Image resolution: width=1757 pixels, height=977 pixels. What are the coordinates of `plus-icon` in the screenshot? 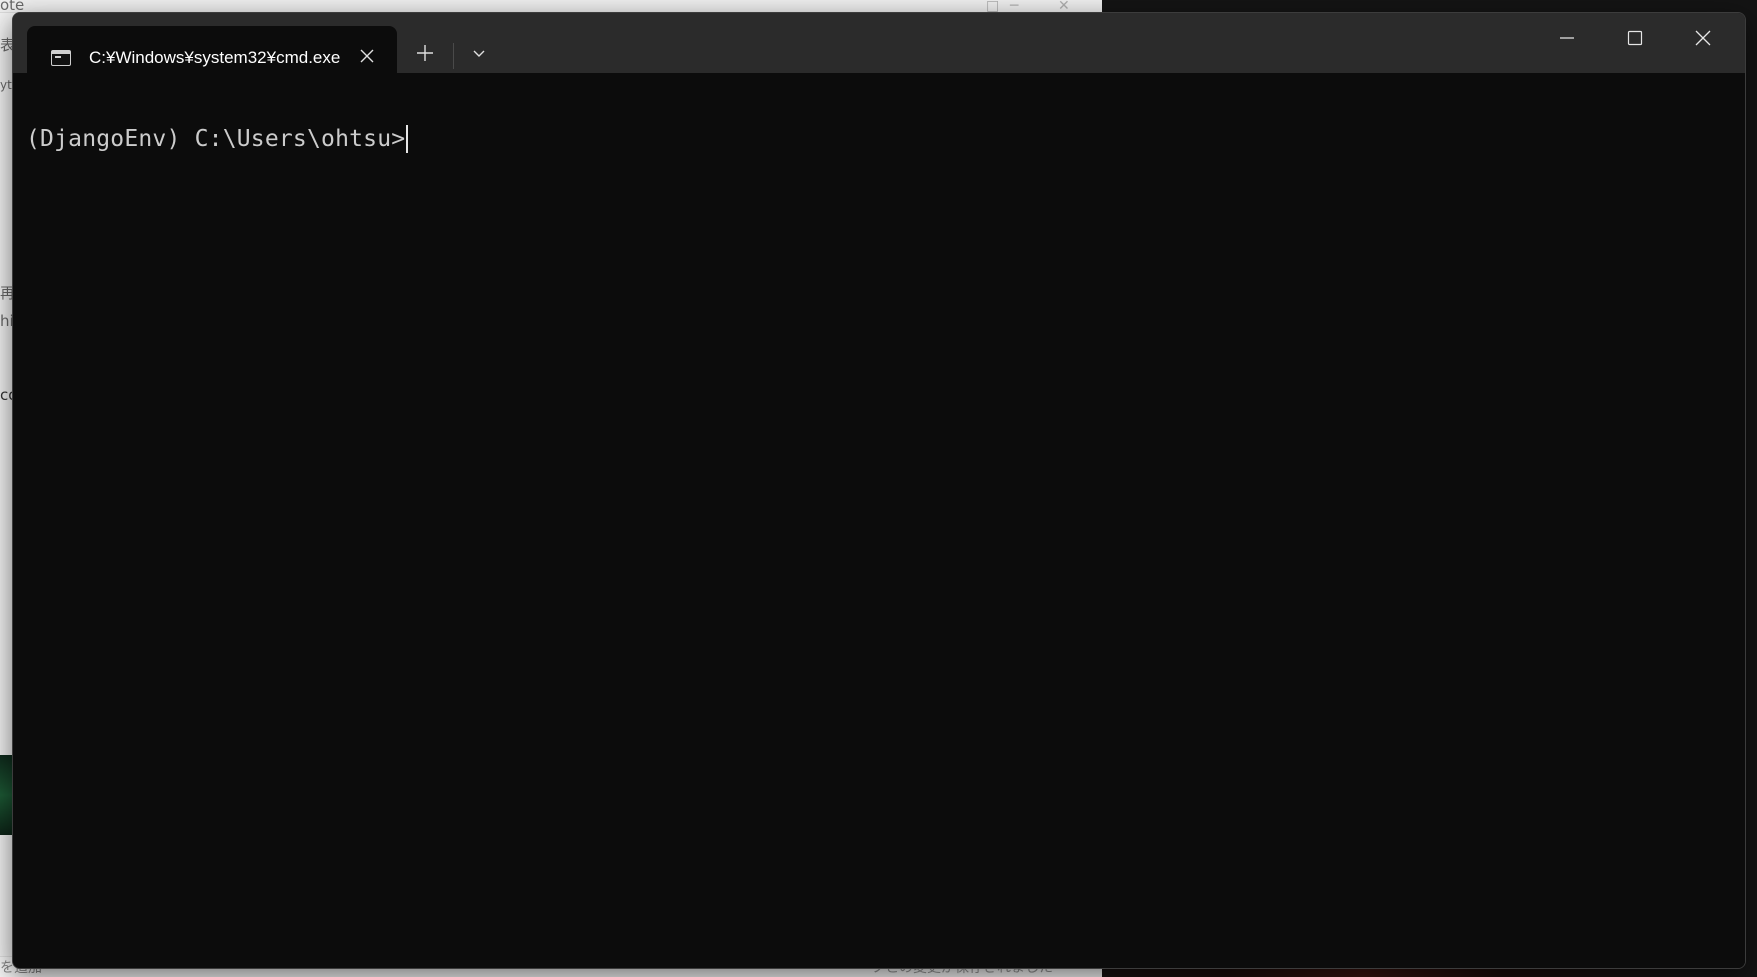 It's located at (425, 53).